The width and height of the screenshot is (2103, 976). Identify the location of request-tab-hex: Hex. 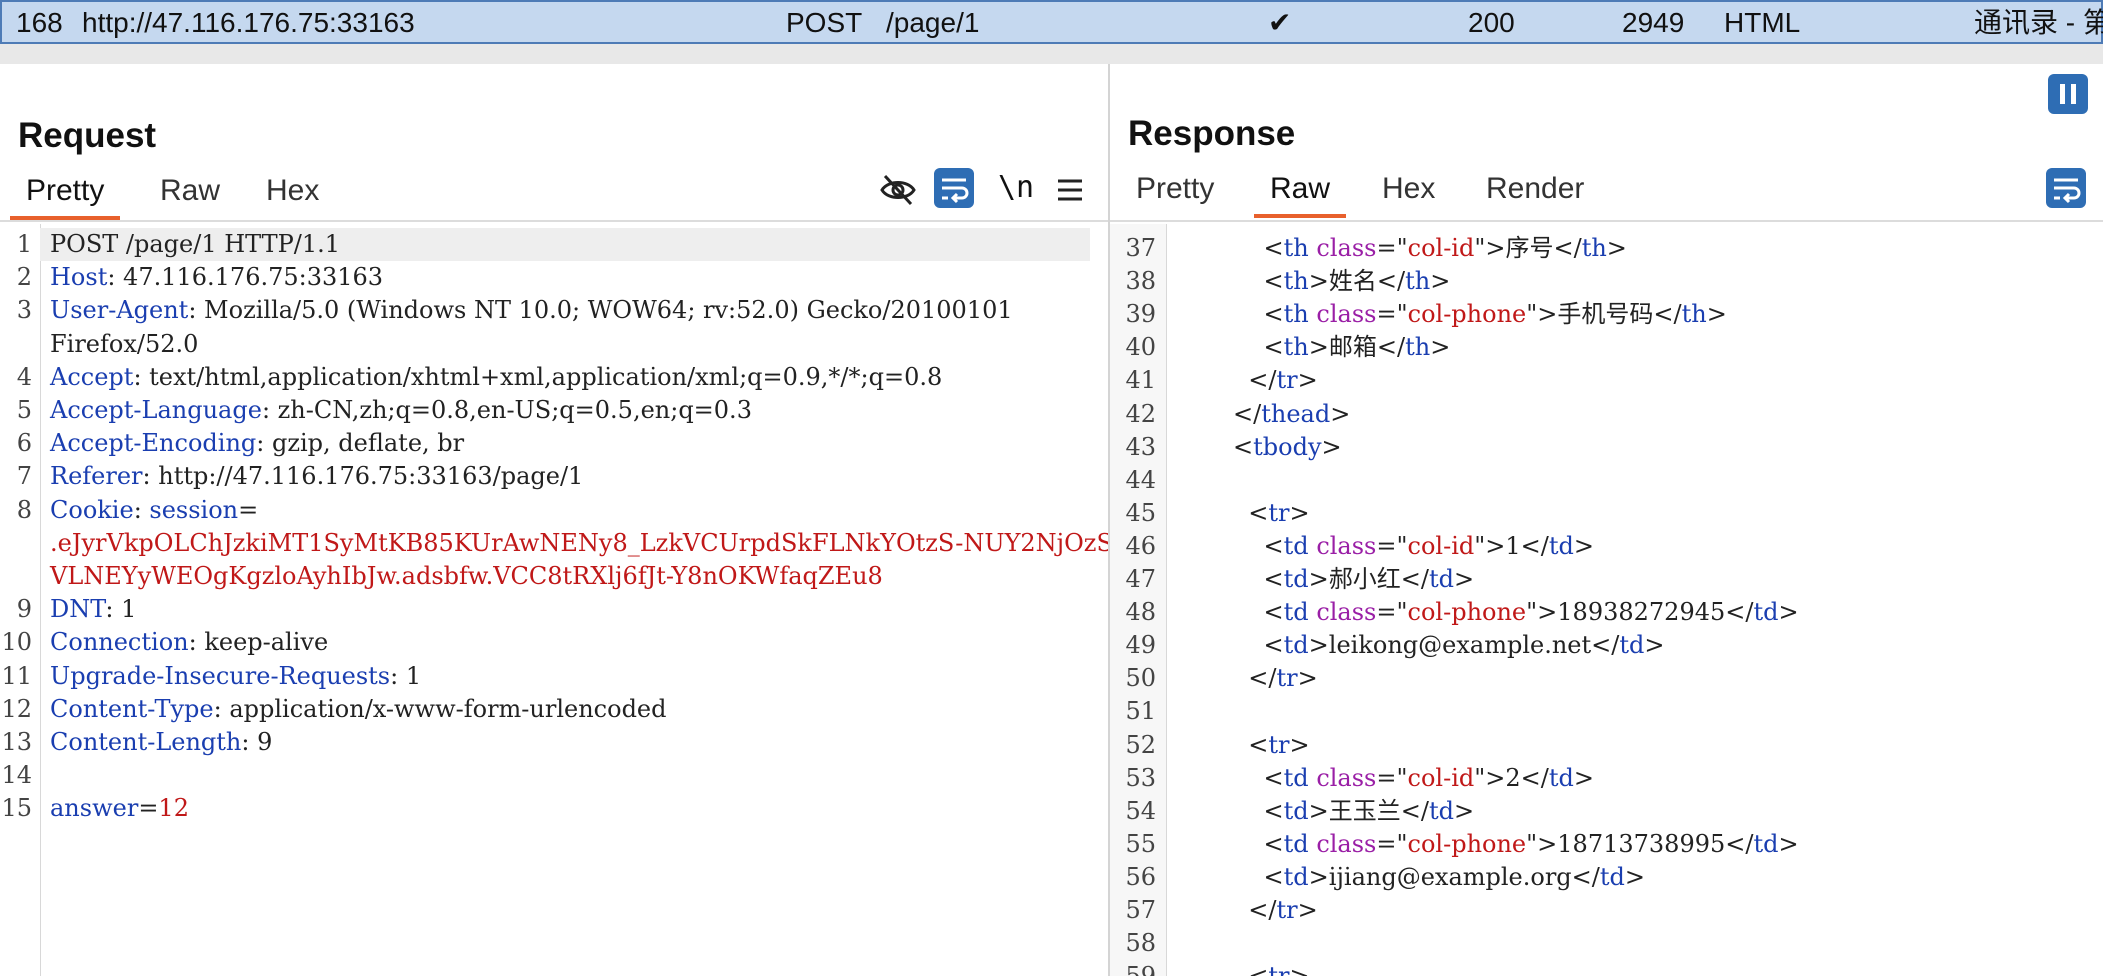
(292, 192).